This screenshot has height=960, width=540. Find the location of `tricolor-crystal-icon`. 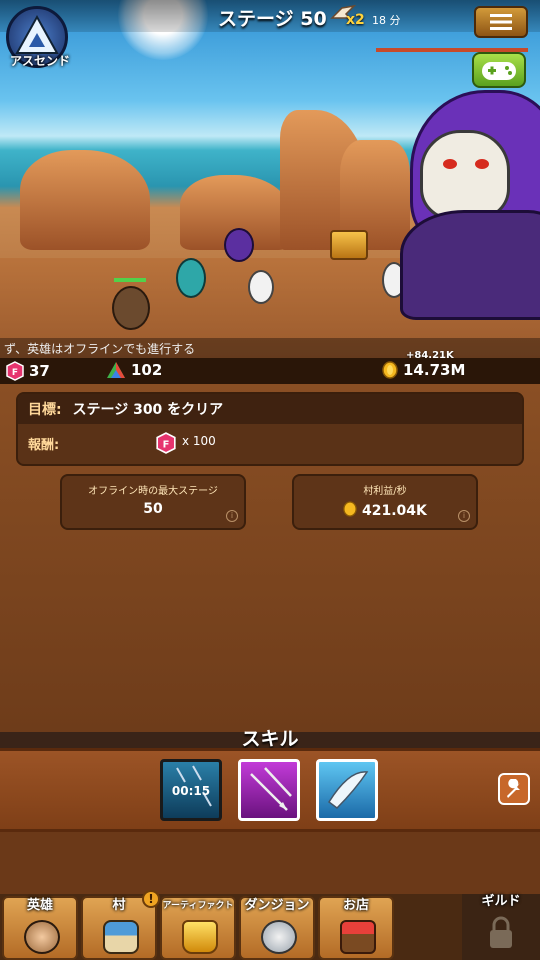

tricolor-crystal-icon is located at coordinates (116, 370).